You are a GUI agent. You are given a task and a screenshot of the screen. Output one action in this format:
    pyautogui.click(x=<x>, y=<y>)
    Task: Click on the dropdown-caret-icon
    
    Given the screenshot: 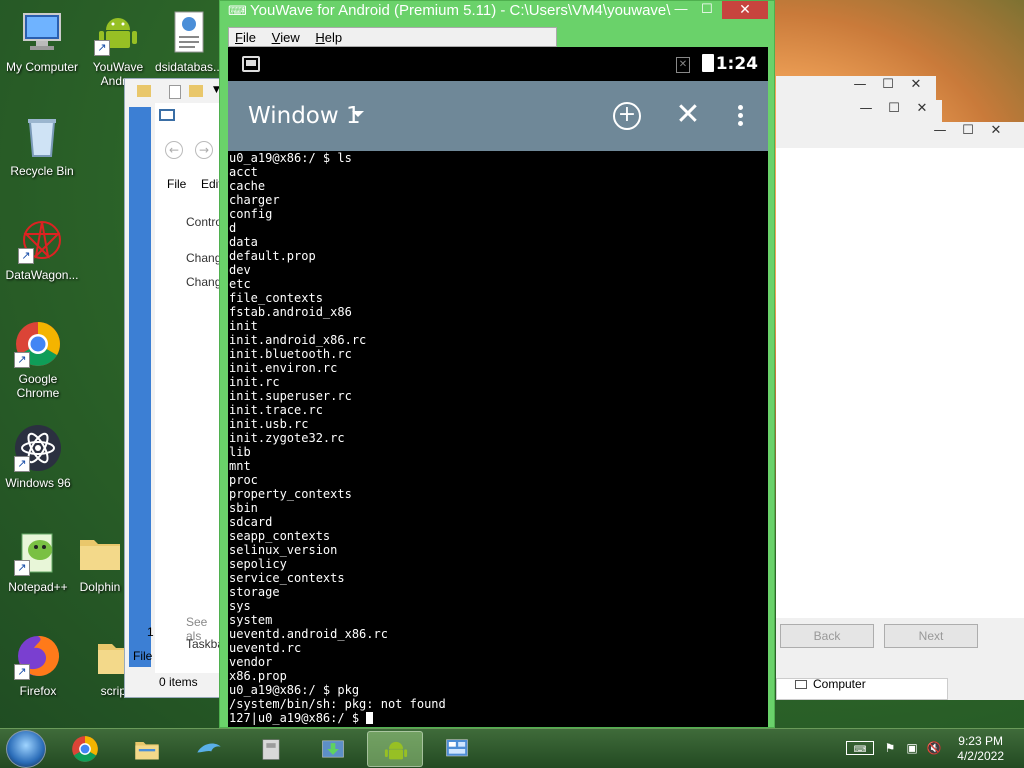 What is the action you would take?
    pyautogui.click(x=358, y=114)
    